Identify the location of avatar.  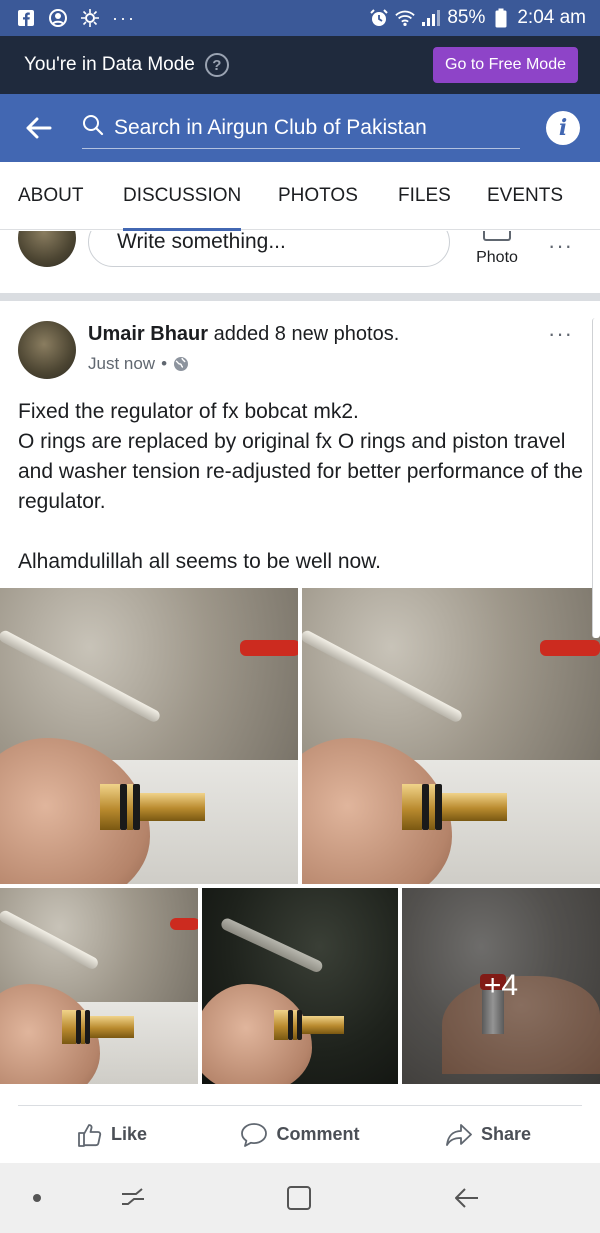
(47, 249).